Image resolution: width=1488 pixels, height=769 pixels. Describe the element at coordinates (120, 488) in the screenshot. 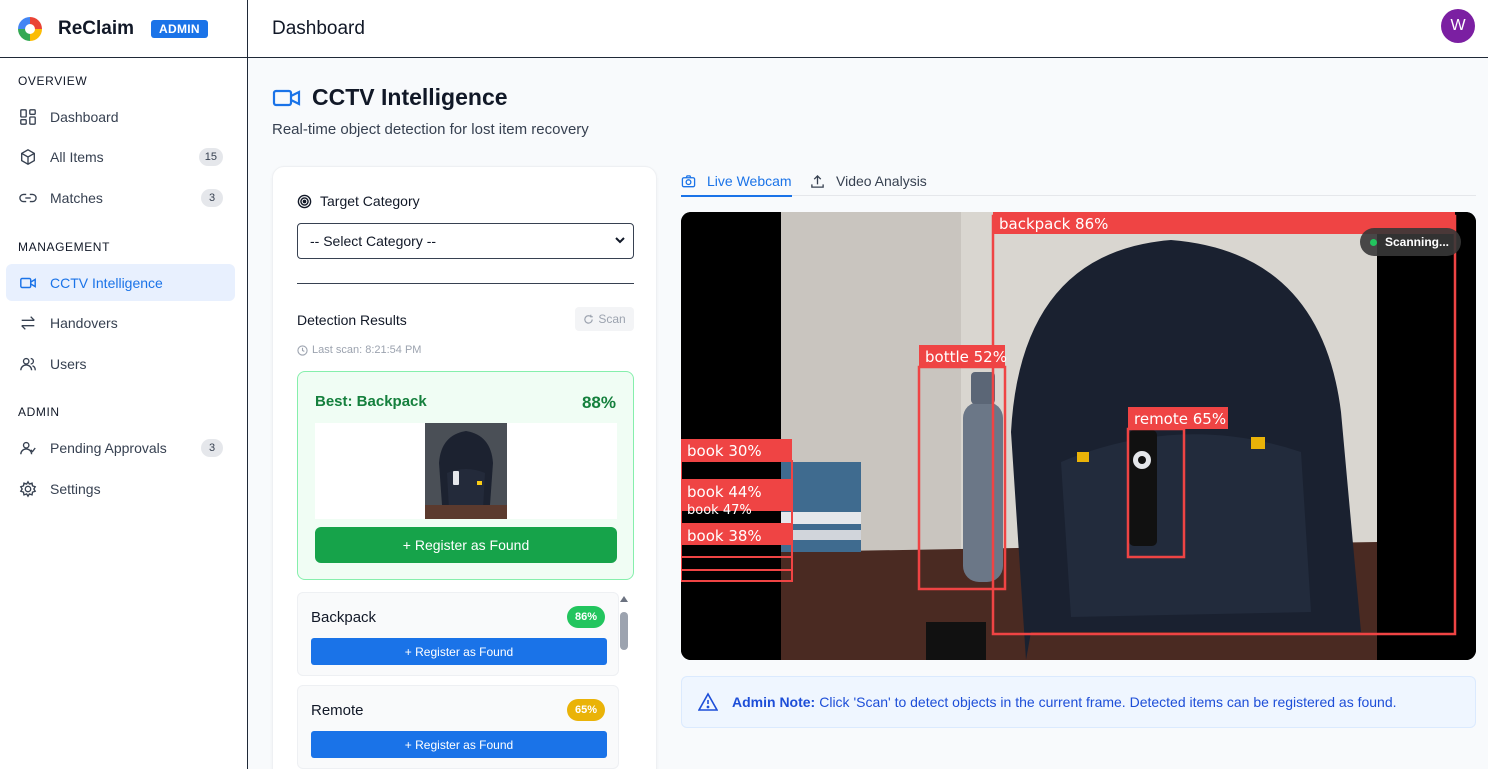

I see `sidebar-item-settings: Settings` at that location.